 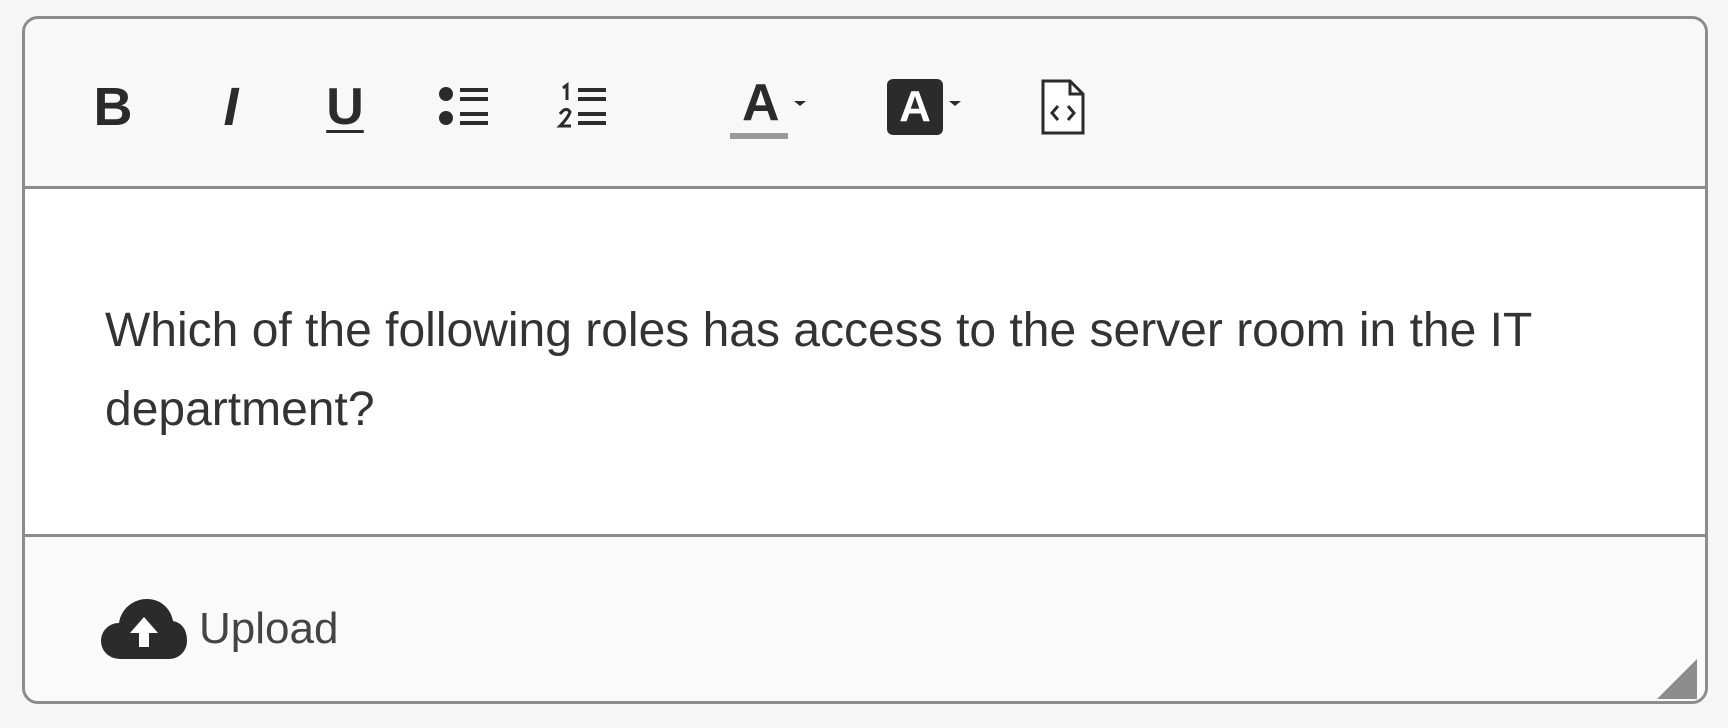 I want to click on bold-icon: B, so click(x=113, y=107).